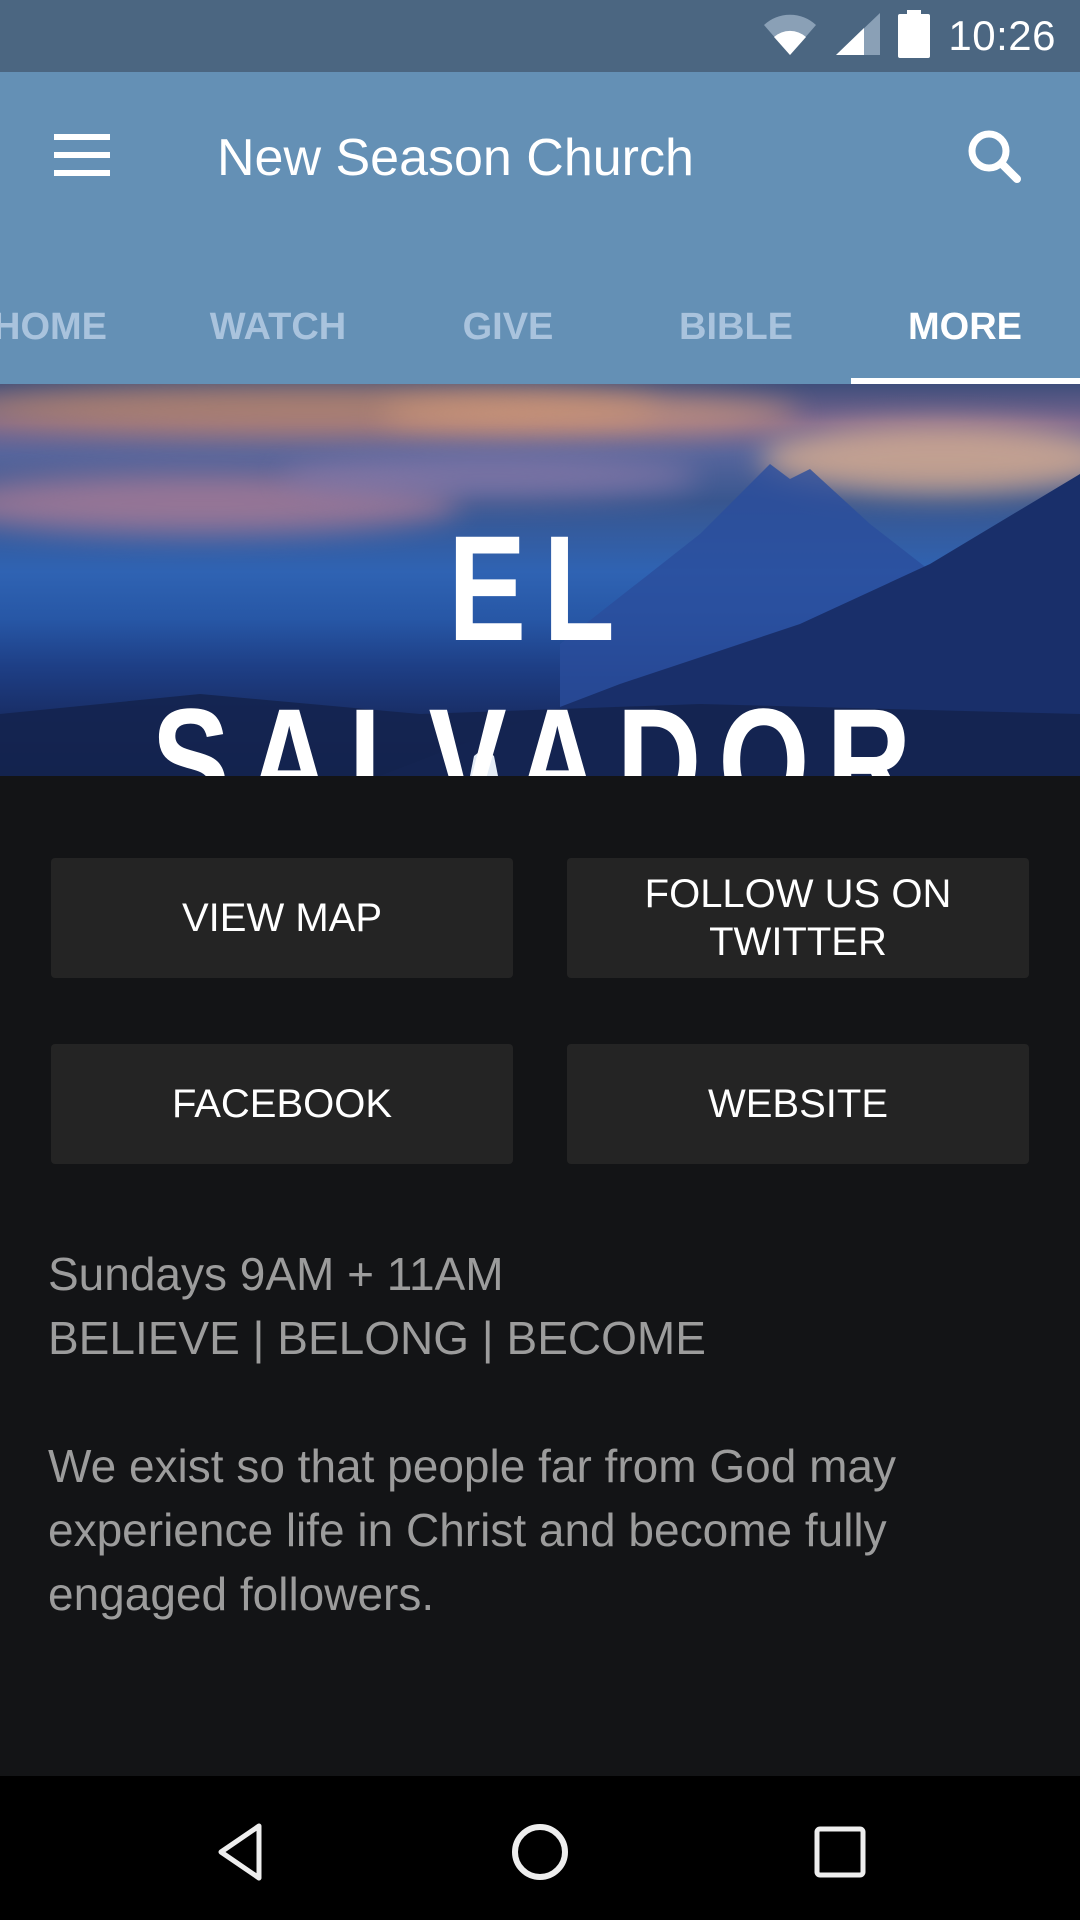  What do you see at coordinates (1002, 35) in the screenshot?
I see `status-time: 10:26` at bounding box center [1002, 35].